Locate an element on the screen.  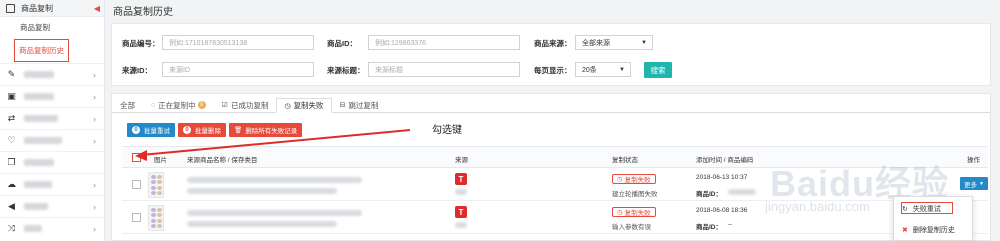
image-icon: ▣ is located at coordinates (11, 96).